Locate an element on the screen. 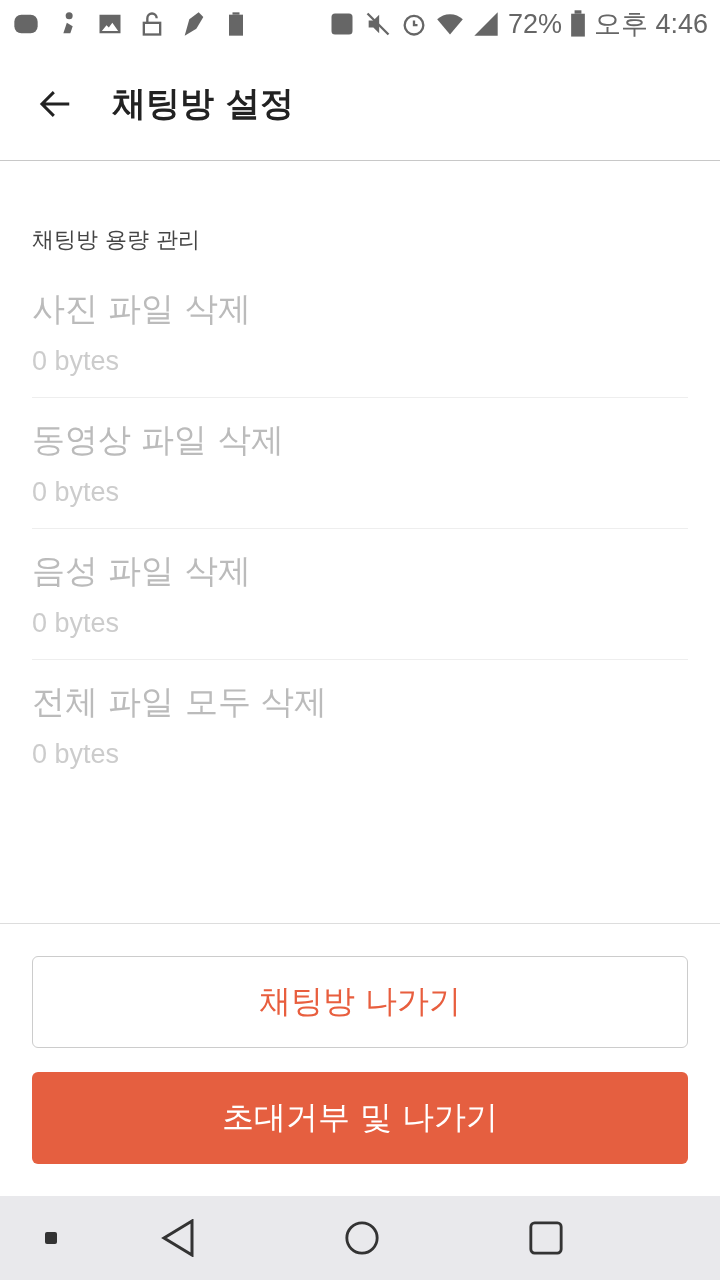  battery-percent: 72% is located at coordinates (534, 24).